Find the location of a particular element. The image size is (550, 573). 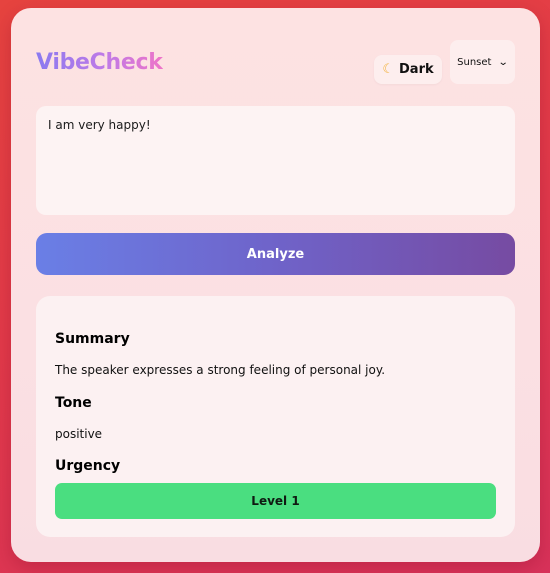

summary-heading: Summary is located at coordinates (92, 339).